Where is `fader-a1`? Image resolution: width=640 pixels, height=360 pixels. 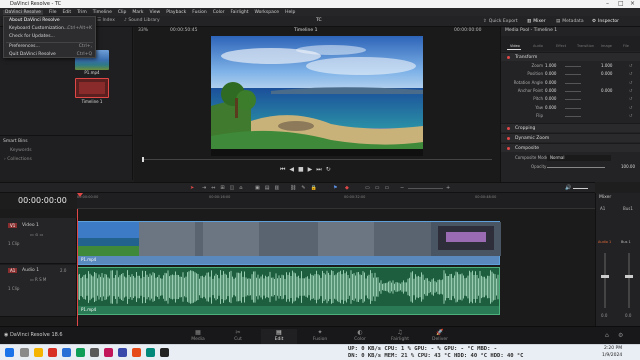
fader-a1 is located at coordinates (605, 280).